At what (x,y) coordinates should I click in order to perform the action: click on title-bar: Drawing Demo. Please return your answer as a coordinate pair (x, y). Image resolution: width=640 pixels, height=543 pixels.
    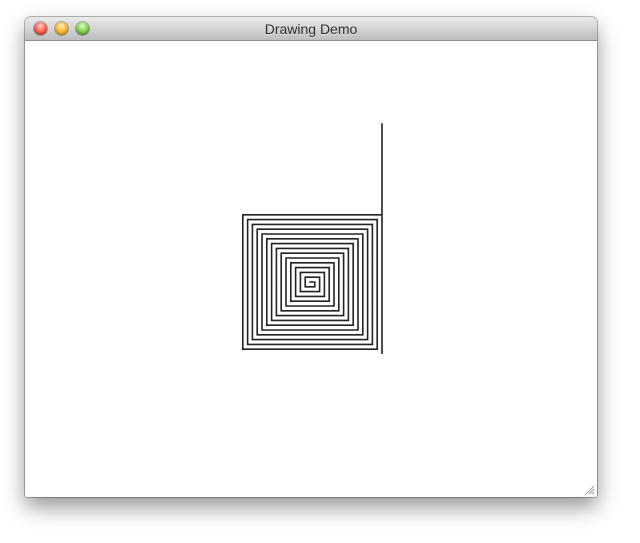
    Looking at the image, I should click on (311, 29).